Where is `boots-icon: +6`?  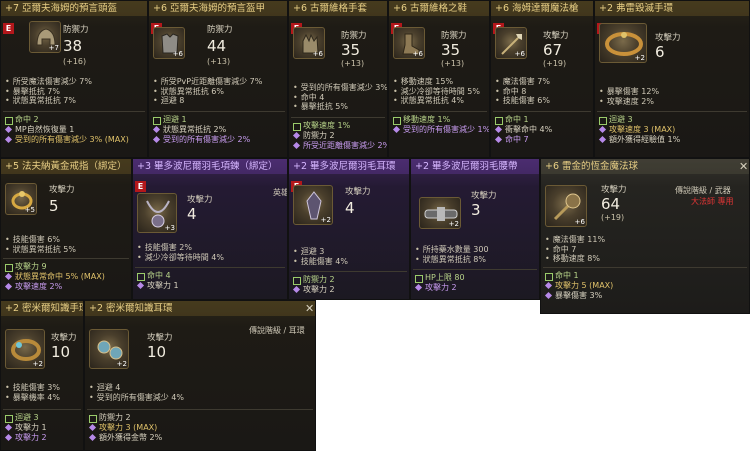 boots-icon: +6 is located at coordinates (409, 43).